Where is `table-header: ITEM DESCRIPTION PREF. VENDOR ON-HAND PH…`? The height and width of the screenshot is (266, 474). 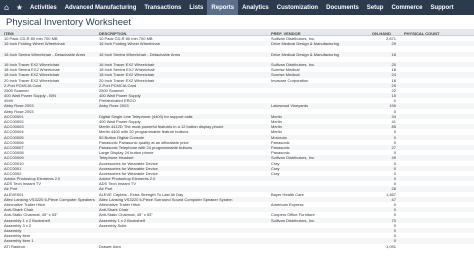 table-header: ITEM DESCRIPTION PREF. VENDOR ON-HAND PH… is located at coordinates (237, 32).